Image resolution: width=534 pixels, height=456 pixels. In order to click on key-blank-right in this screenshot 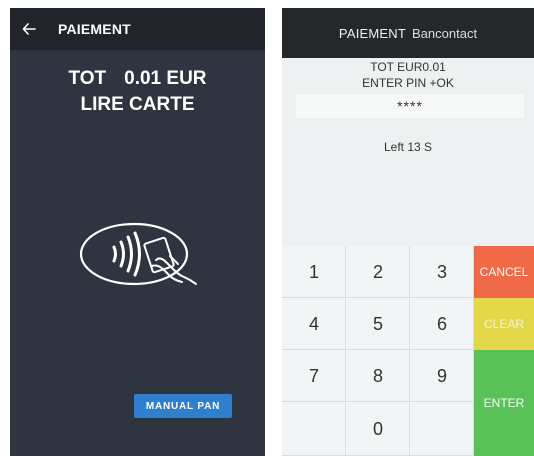, I will do `click(442, 429)`.